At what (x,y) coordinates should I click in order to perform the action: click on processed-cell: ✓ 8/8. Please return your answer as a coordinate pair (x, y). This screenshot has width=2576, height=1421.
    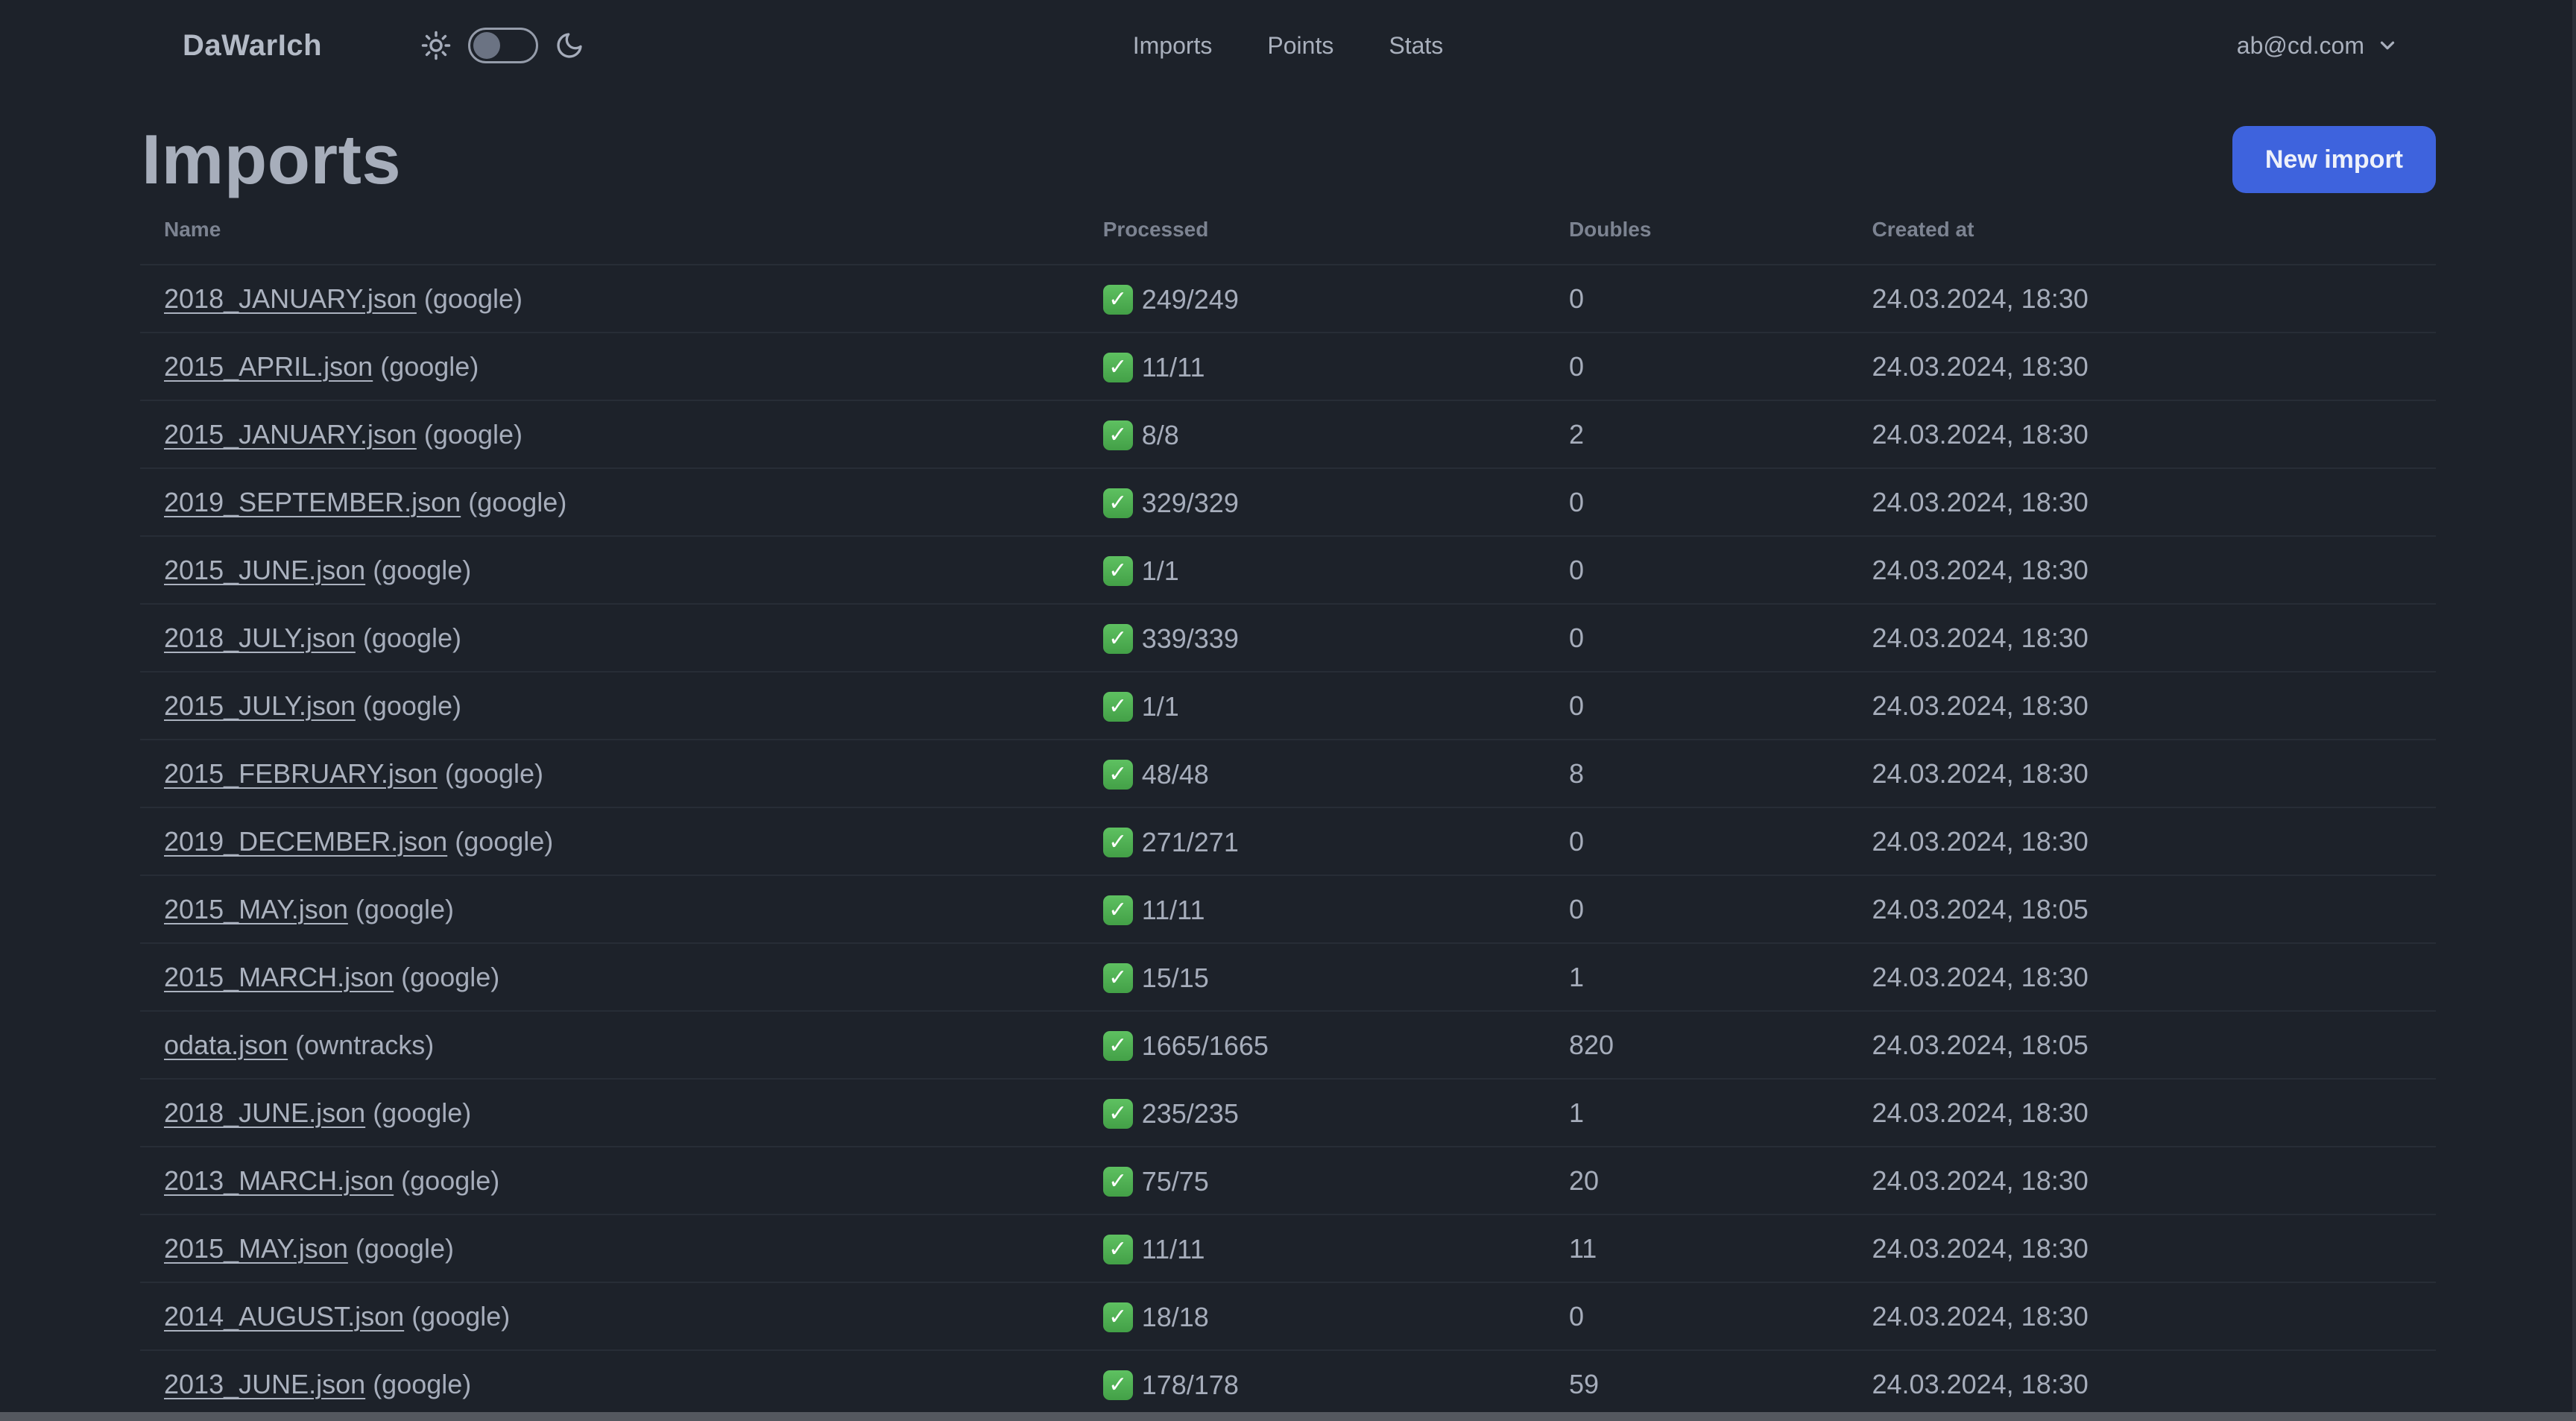
    Looking at the image, I should click on (1312, 434).